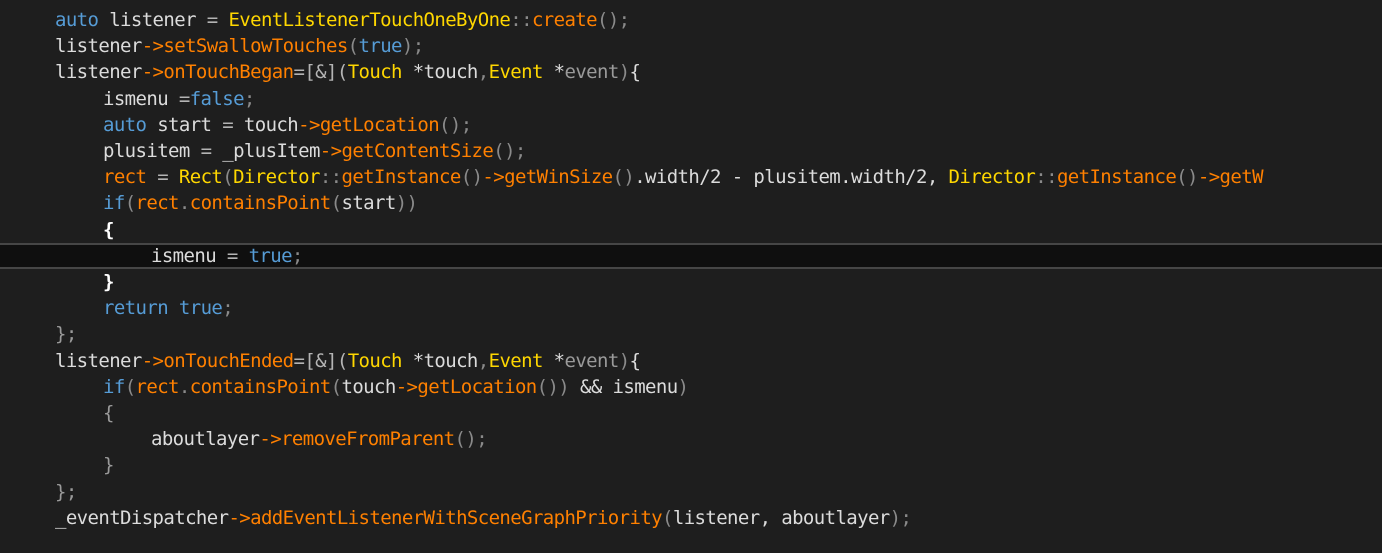 The height and width of the screenshot is (553, 1382). What do you see at coordinates (691, 439) in the screenshot?
I see `code-line: aboutlayer->removeFromParent();` at bounding box center [691, 439].